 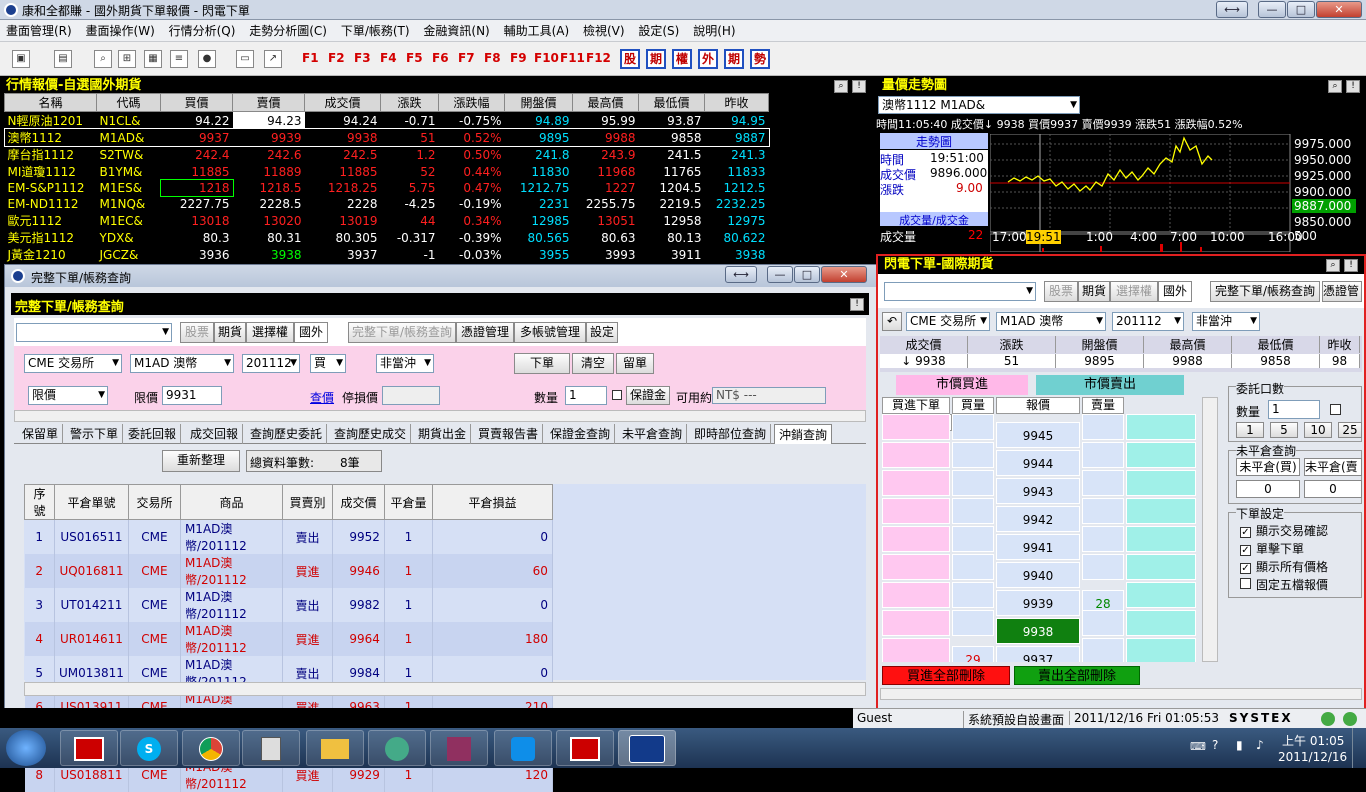 I want to click on f4-key: F4, so click(x=388, y=58).